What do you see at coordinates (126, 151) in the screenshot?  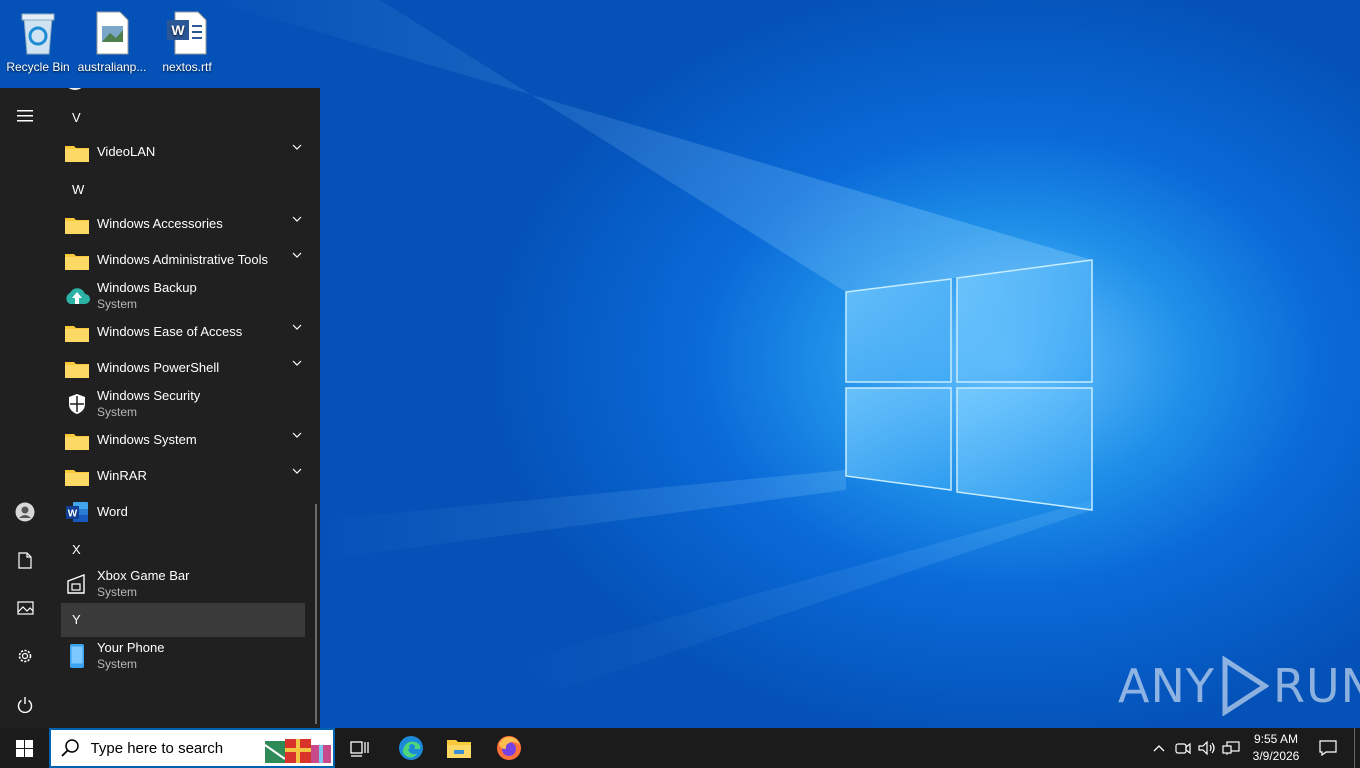 I see `item-label: VideoLAN` at bounding box center [126, 151].